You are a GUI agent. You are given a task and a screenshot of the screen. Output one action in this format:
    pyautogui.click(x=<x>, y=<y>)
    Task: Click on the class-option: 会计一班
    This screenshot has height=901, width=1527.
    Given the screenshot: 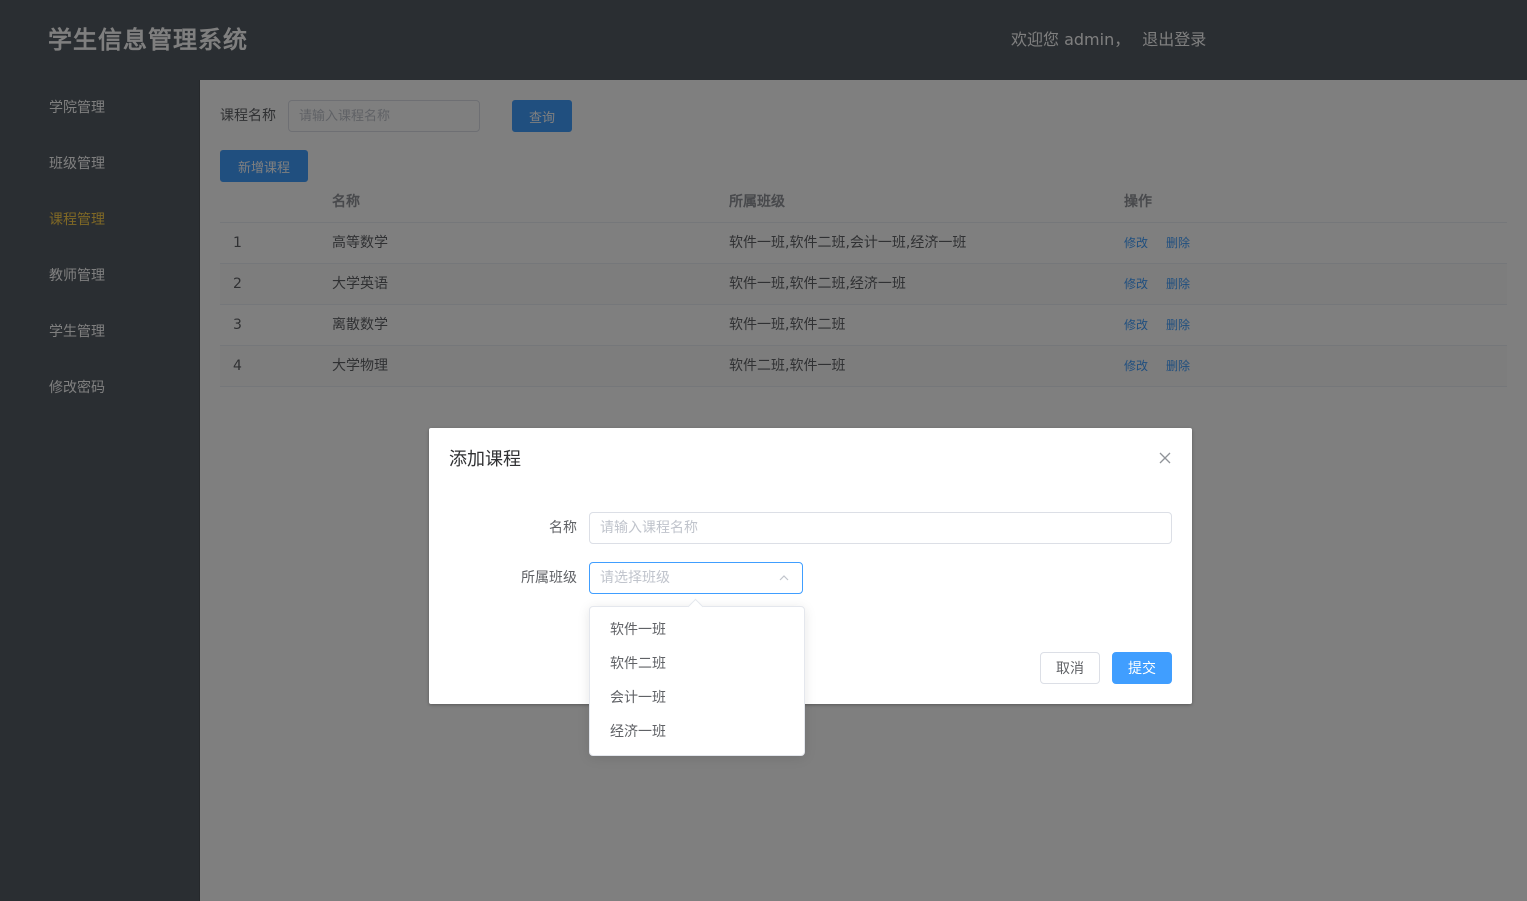 What is the action you would take?
    pyautogui.click(x=697, y=698)
    